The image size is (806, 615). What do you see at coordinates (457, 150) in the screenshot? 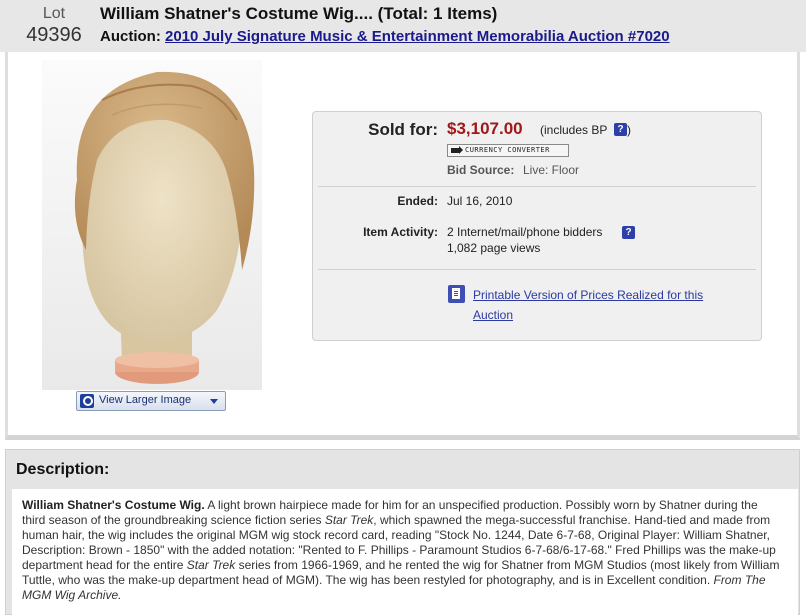
I see `arrow-right-icon` at bounding box center [457, 150].